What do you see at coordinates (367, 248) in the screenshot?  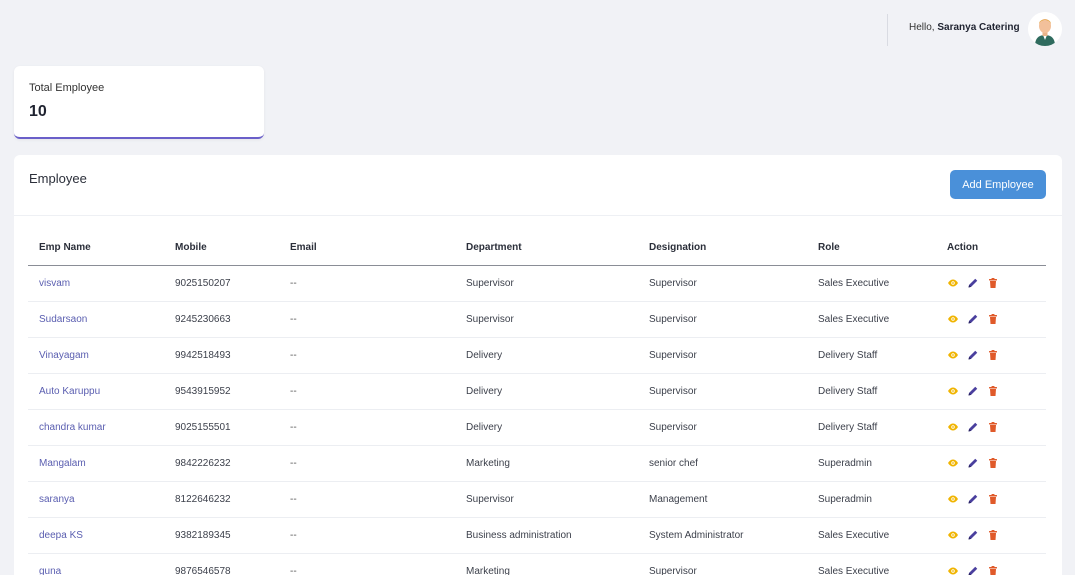 I see `column-header-email: Email` at bounding box center [367, 248].